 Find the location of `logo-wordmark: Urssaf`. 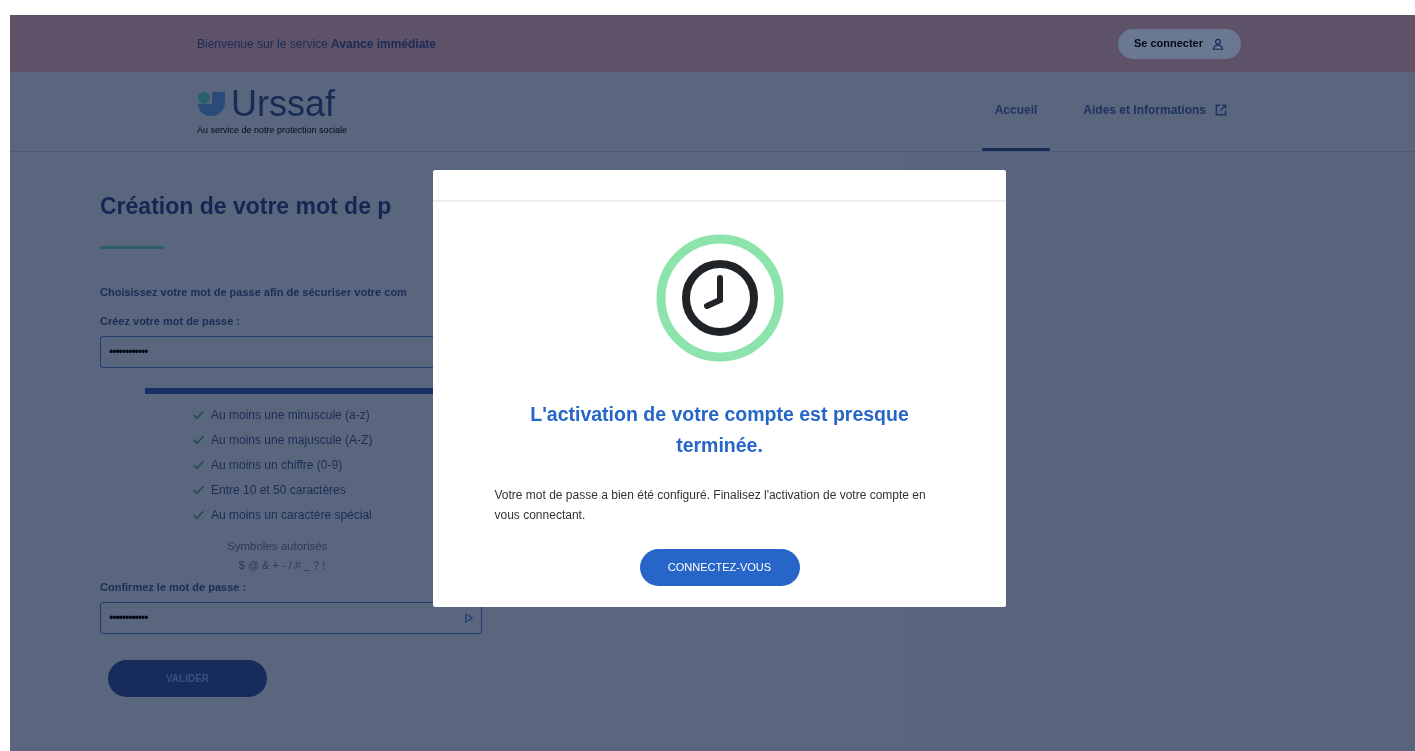

logo-wordmark: Urssaf is located at coordinates (283, 103).